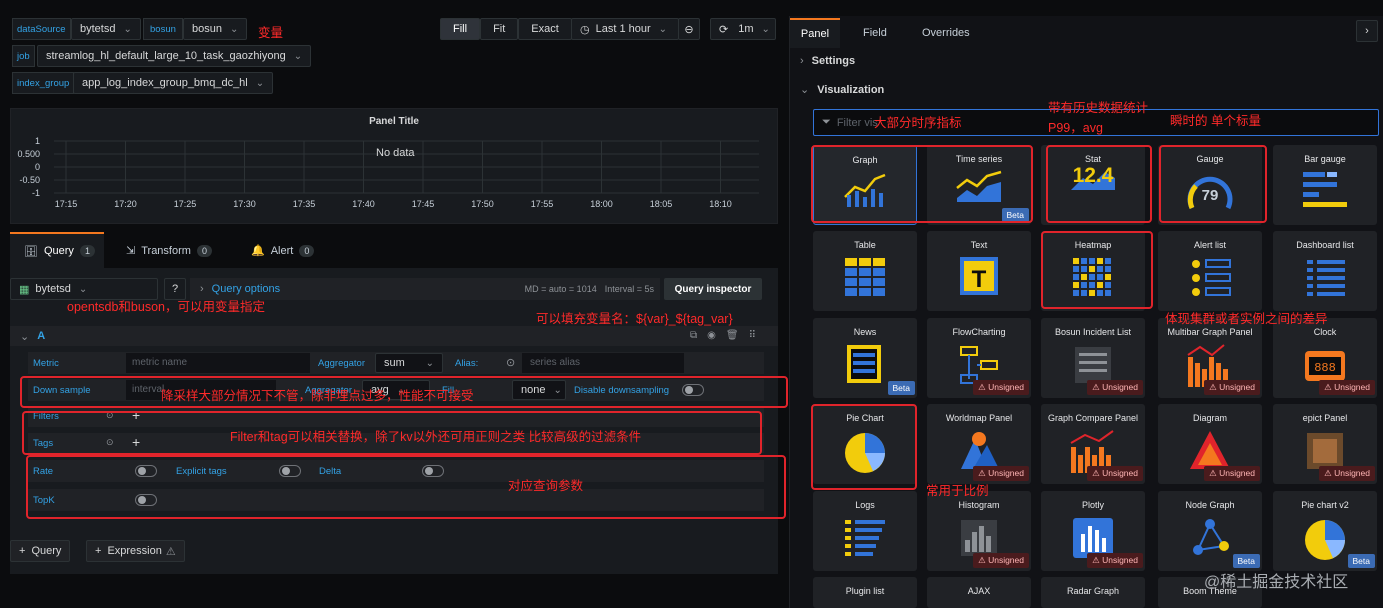 Image resolution: width=1383 pixels, height=608 pixels. Describe the element at coordinates (875, 33) in the screenshot. I see `tab-field: Field` at that location.